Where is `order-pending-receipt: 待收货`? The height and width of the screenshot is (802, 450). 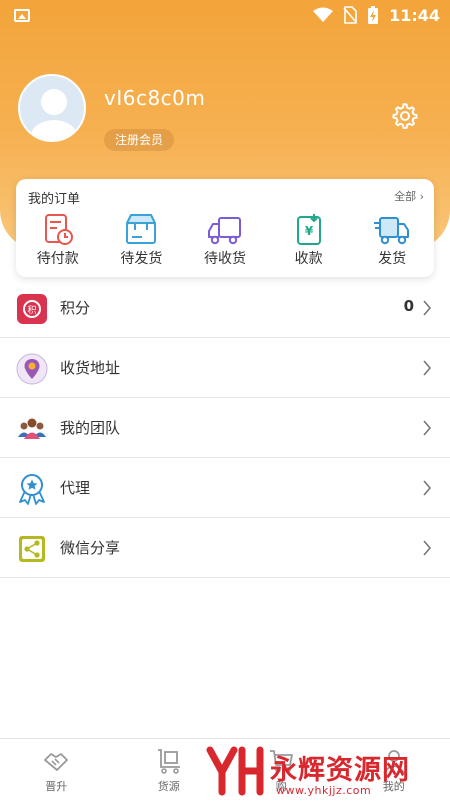 order-pending-receipt: 待收货 is located at coordinates (225, 240).